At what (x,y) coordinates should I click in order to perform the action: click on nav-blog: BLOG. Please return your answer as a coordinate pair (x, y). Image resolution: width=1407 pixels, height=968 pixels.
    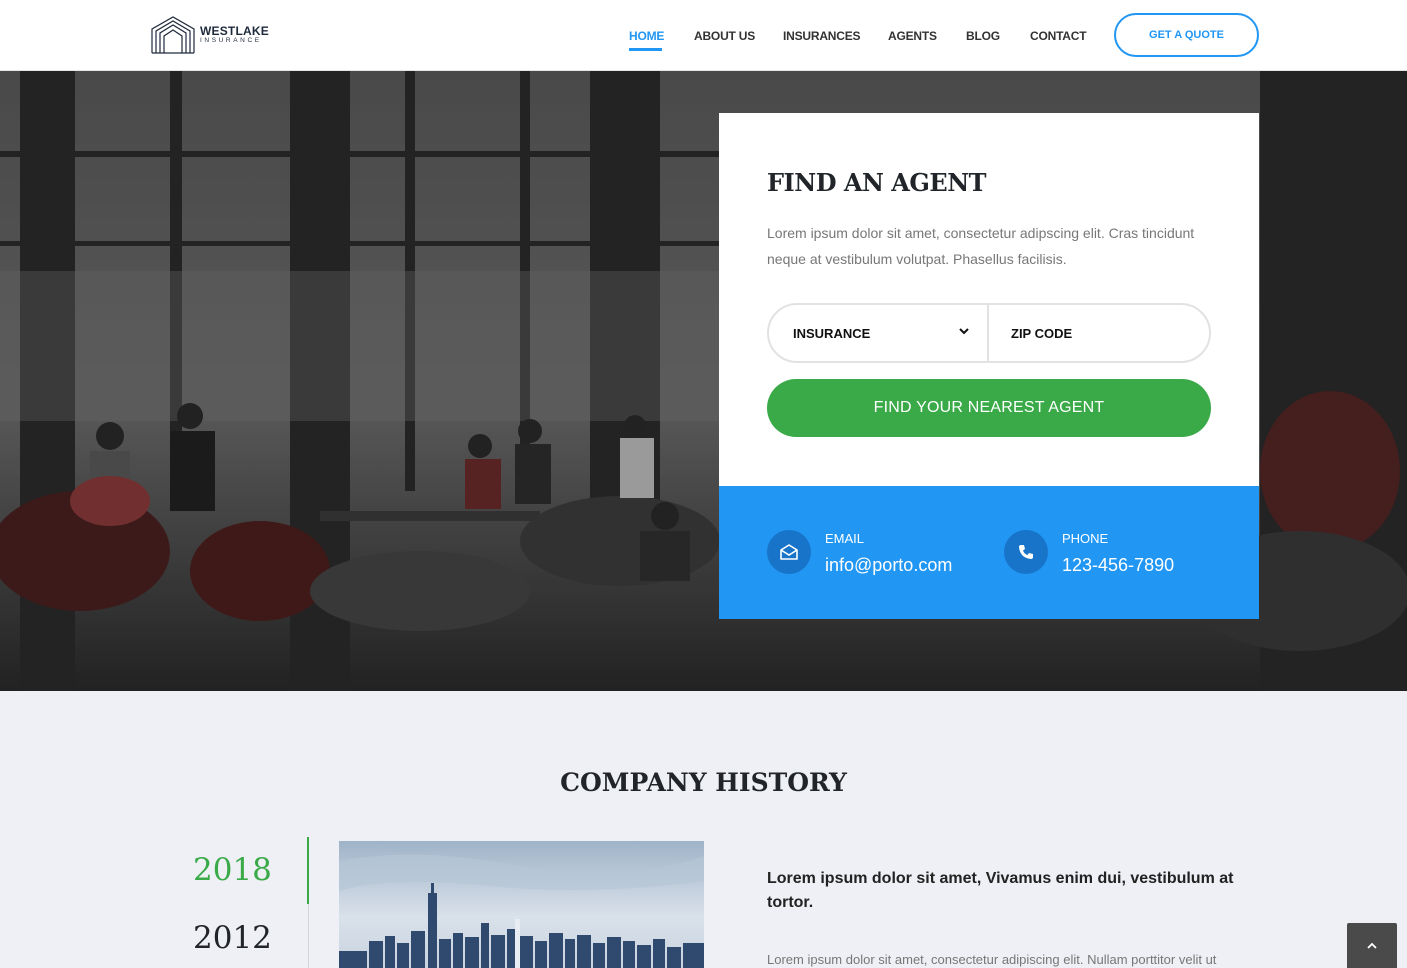
    Looking at the image, I should click on (983, 36).